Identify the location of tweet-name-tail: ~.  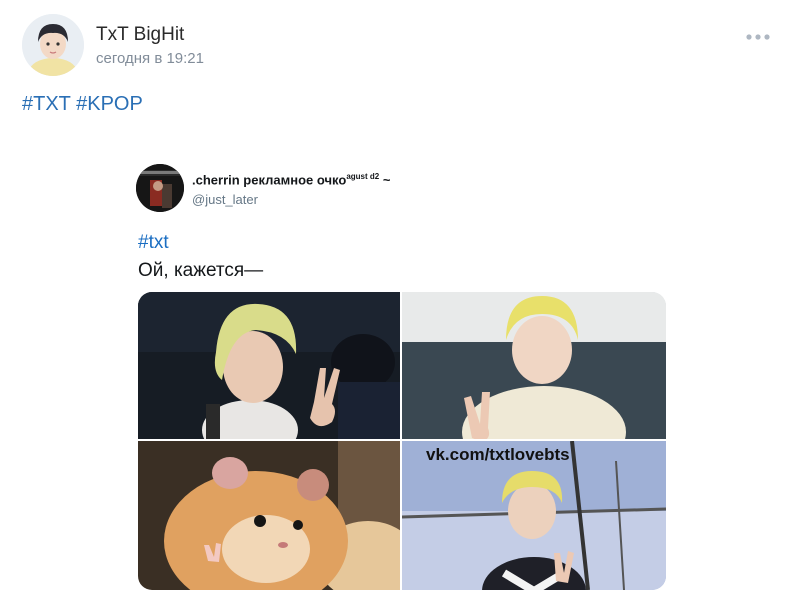
(386, 180).